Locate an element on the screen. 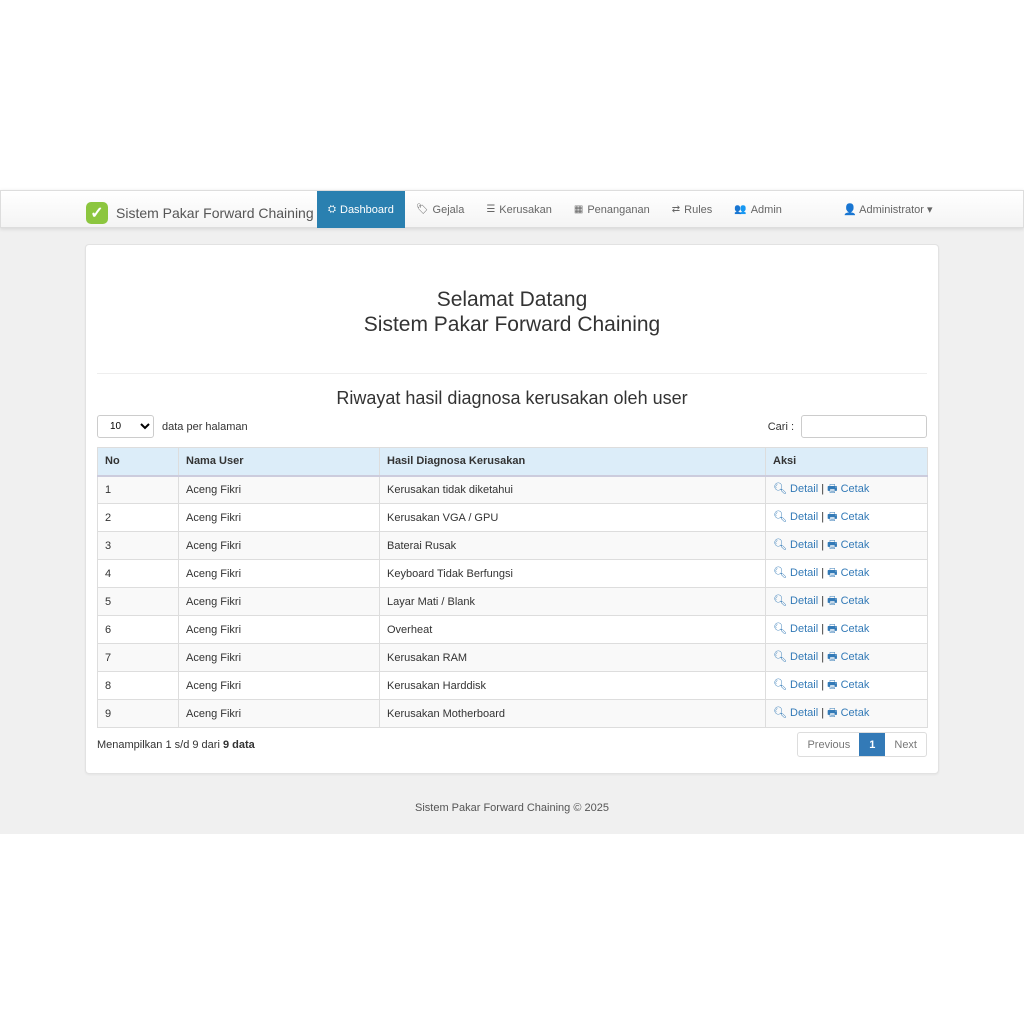 The height and width of the screenshot is (1024, 1024). cell-no: 1 is located at coordinates (138, 489).